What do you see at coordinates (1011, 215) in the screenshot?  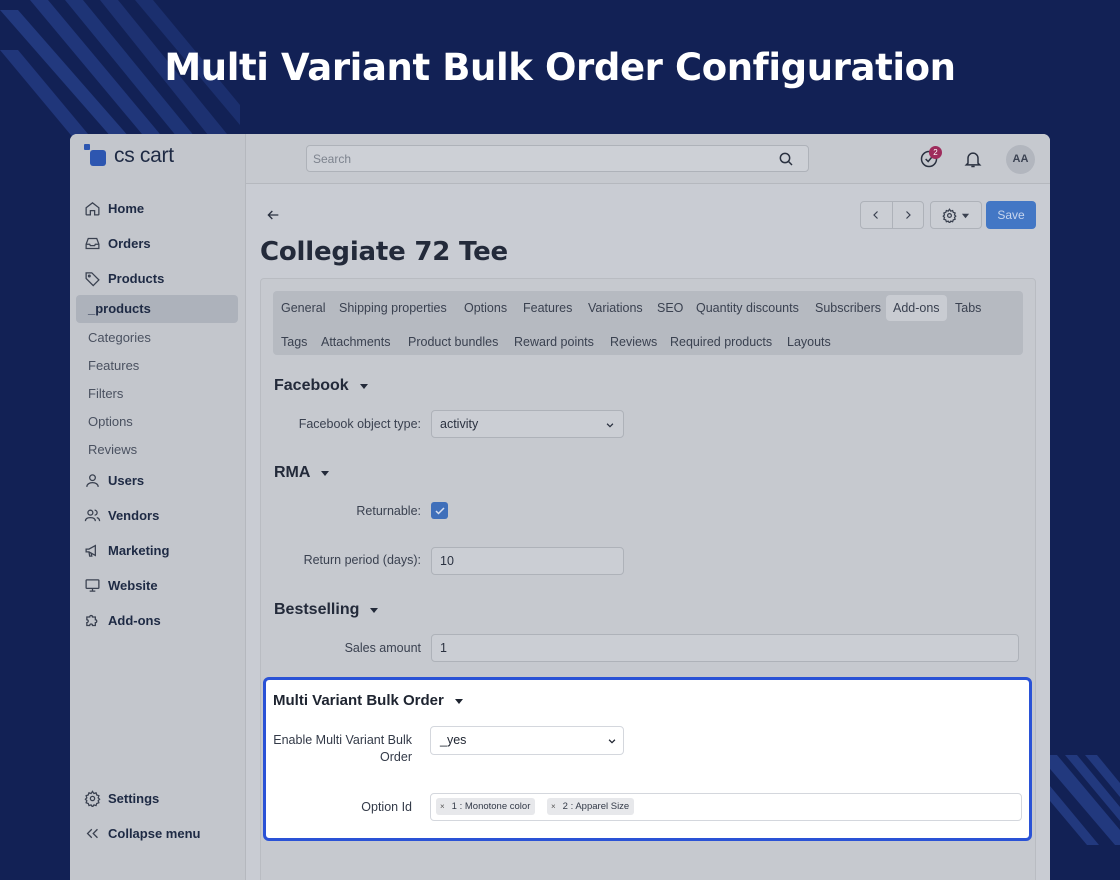 I see `save-button: Save` at bounding box center [1011, 215].